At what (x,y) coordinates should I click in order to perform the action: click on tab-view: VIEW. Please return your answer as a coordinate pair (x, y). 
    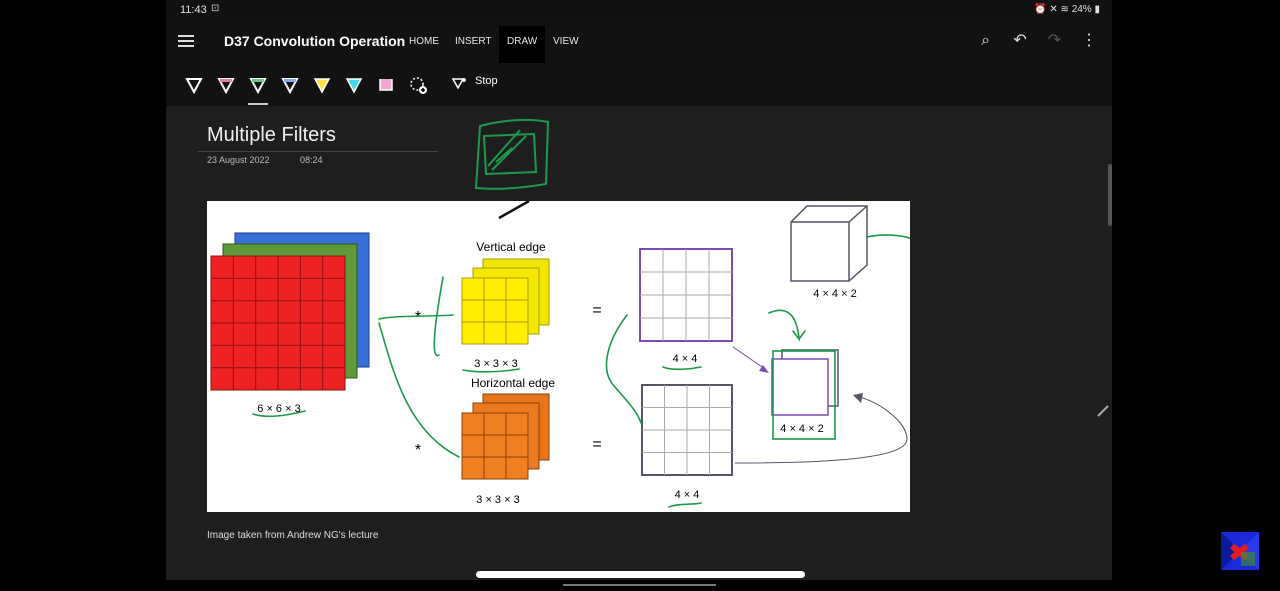
    Looking at the image, I should click on (566, 41).